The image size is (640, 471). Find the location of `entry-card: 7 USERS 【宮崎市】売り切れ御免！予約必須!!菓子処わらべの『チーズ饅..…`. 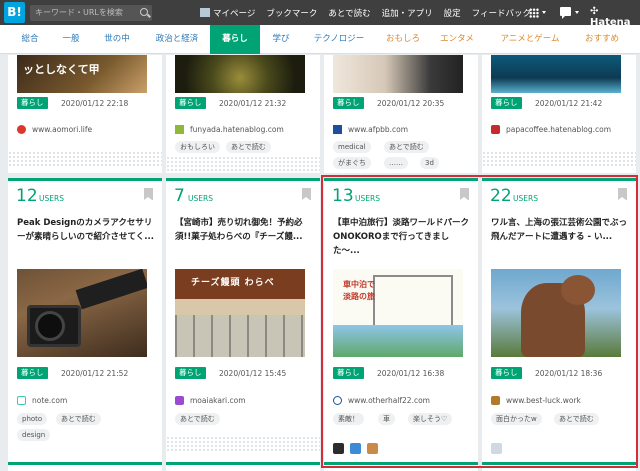

entry-card: 7 USERS 【宮崎市】売り切れ御免！予約必須!!菓子処わらべの『チーズ饅..… is located at coordinates (243, 324).